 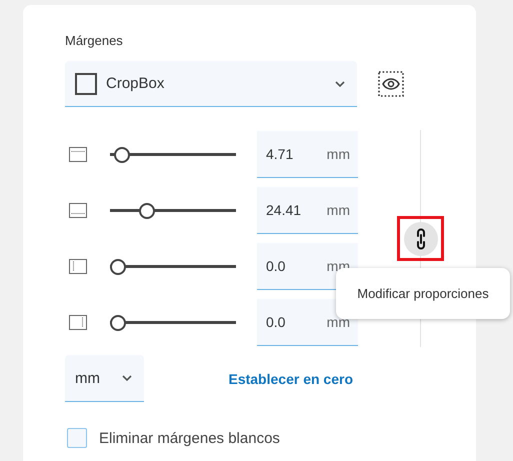 I want to click on section-title: Márgenes, so click(x=94, y=41).